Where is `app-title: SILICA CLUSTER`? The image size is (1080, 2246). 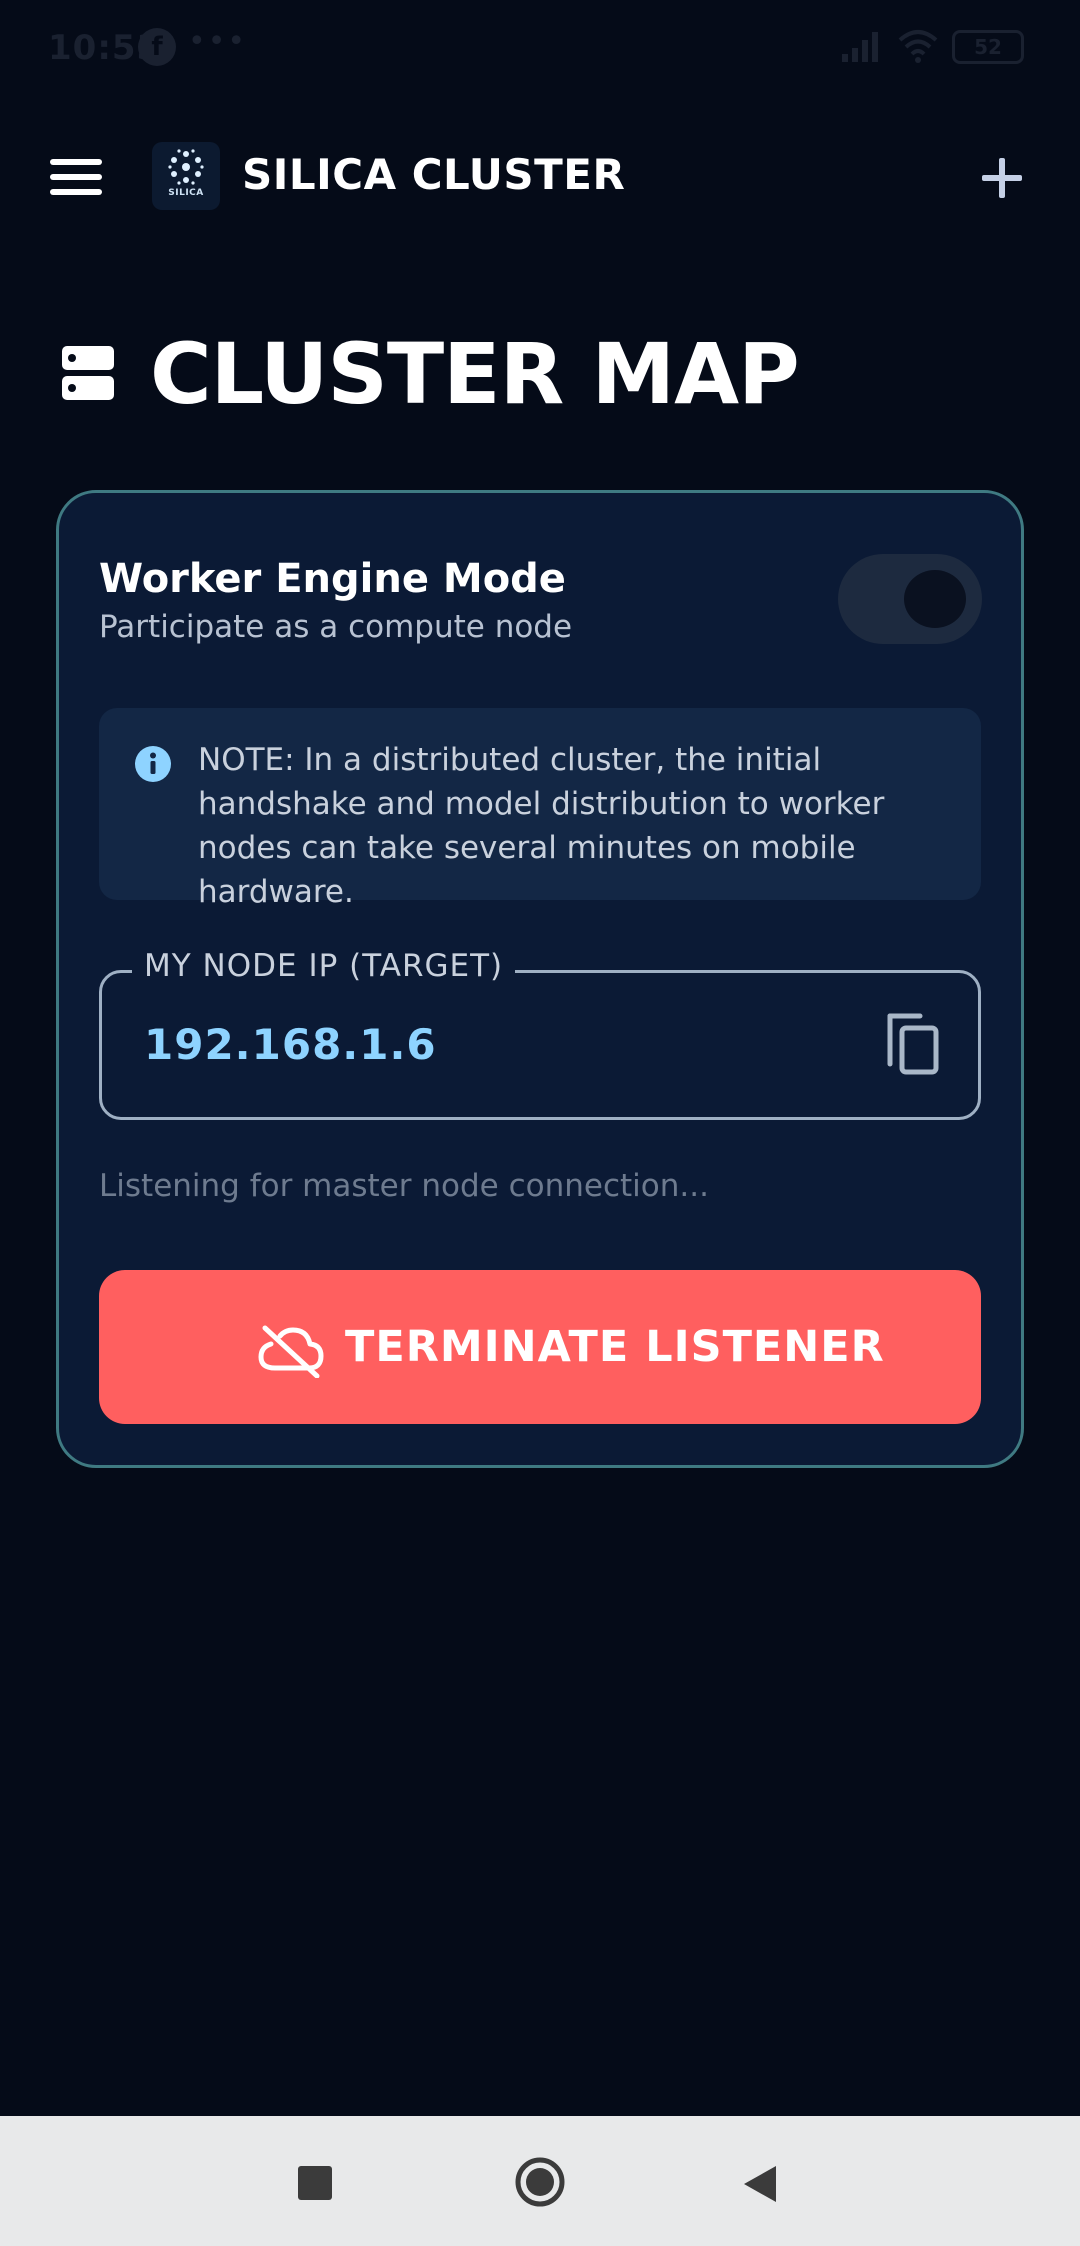
app-title: SILICA CLUSTER is located at coordinates (434, 174).